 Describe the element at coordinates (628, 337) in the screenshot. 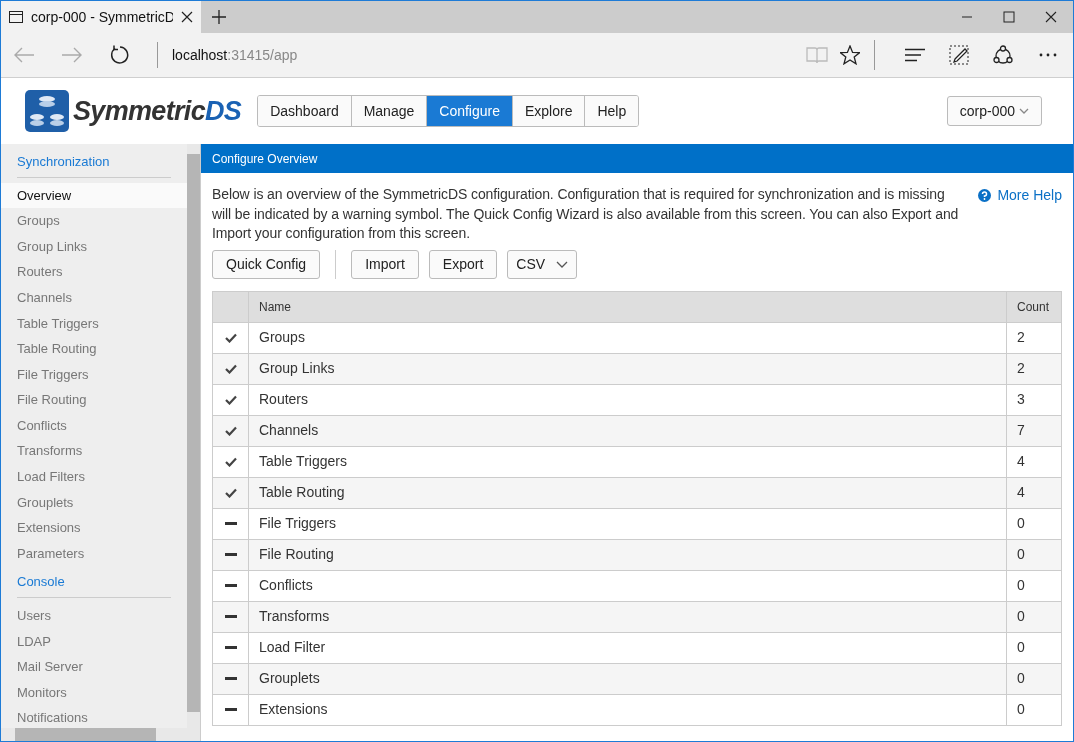

I see `table-cell: Groups` at that location.